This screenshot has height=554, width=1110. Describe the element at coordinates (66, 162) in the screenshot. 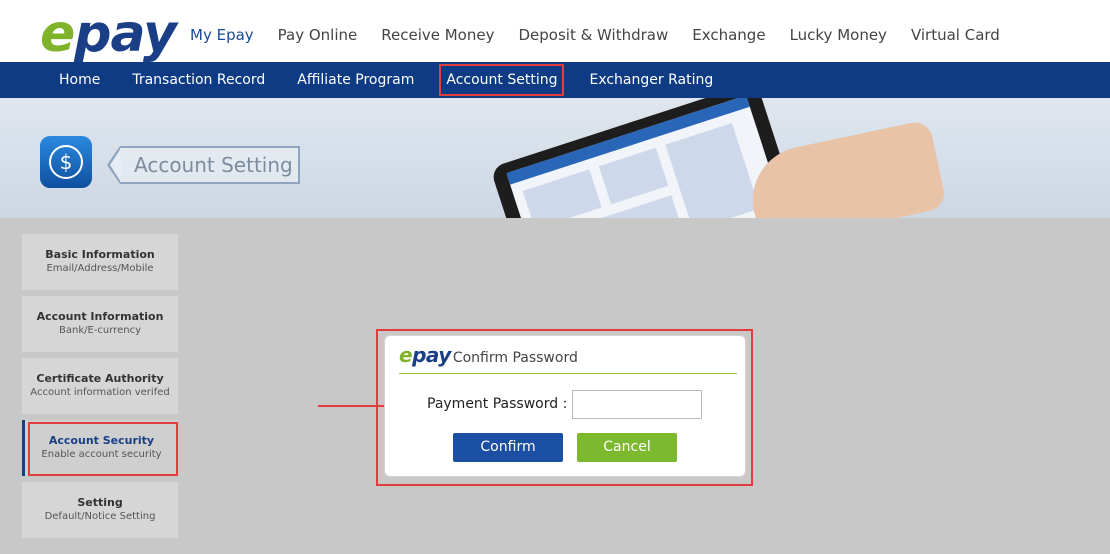

I see `dollar-icon: $` at that location.